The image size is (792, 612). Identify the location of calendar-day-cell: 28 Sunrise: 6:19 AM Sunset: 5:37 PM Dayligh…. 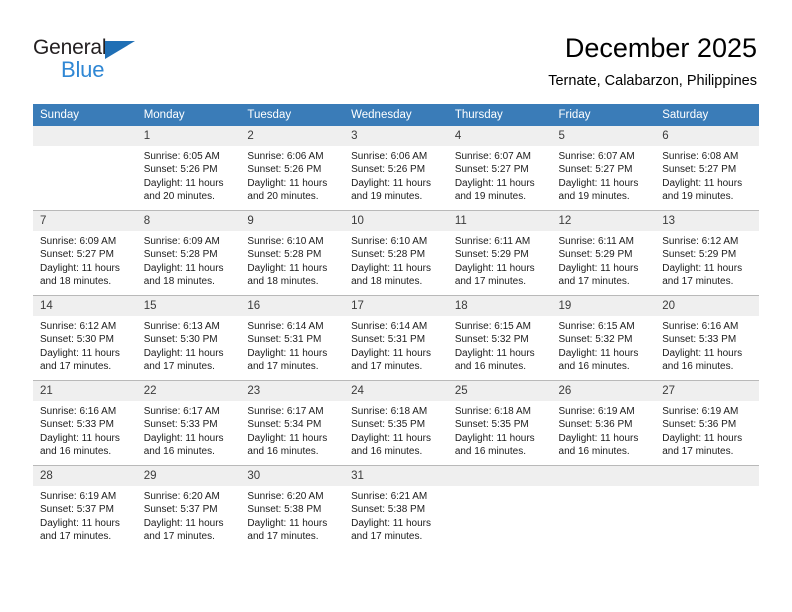
(85, 507).